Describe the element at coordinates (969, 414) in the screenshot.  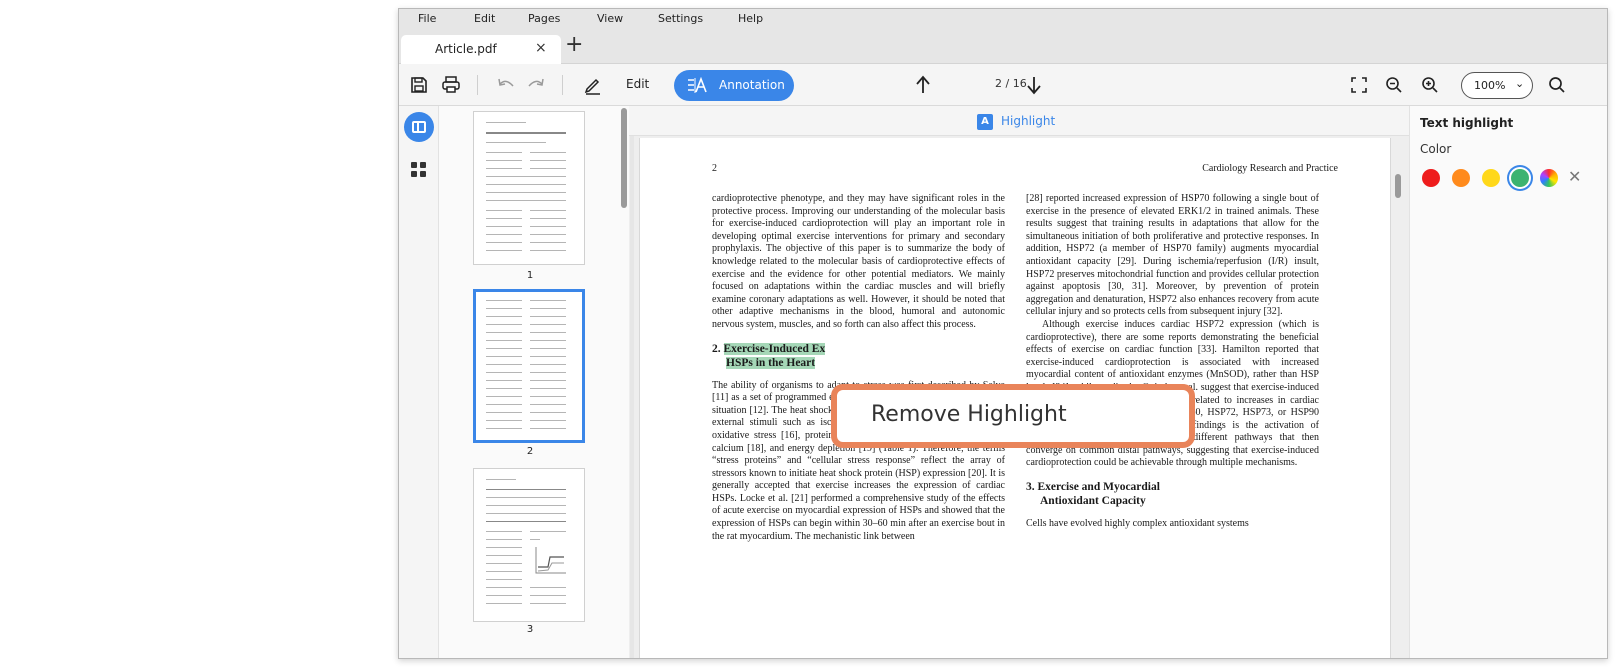
I see `remove-highlight-label: Remove Highlight` at that location.